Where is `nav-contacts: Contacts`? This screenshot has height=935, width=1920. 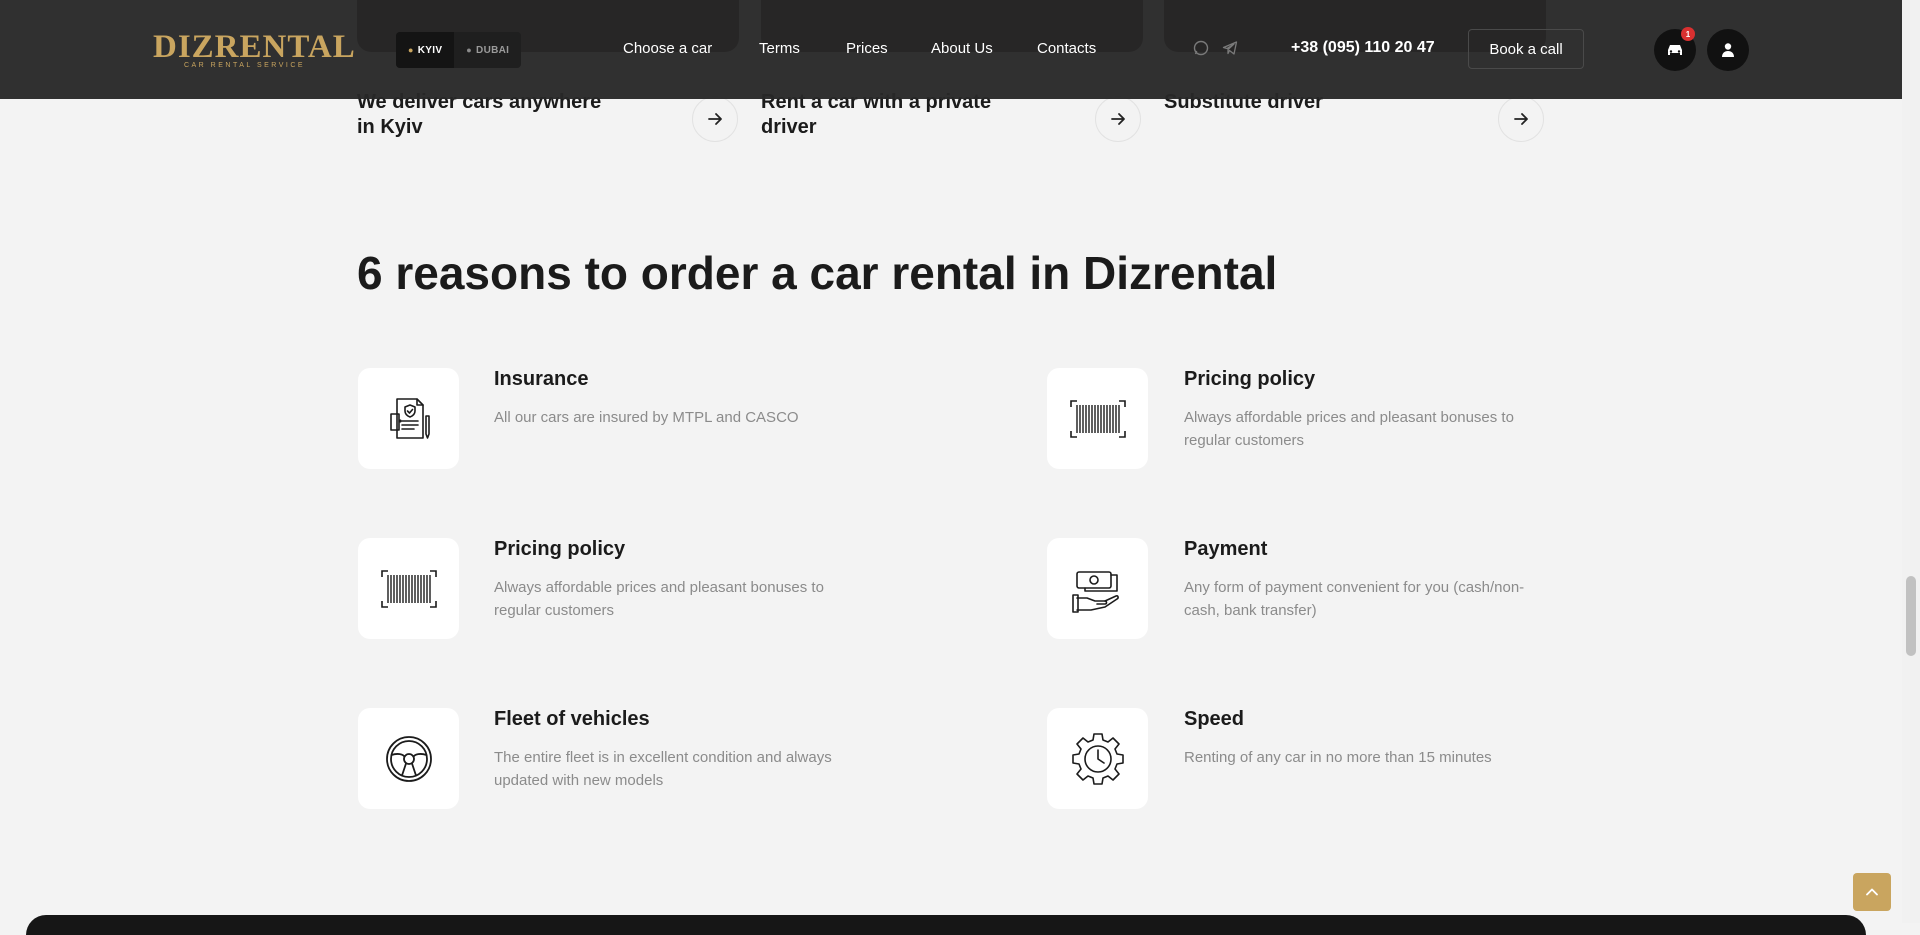
nav-contacts: Contacts is located at coordinates (1066, 48).